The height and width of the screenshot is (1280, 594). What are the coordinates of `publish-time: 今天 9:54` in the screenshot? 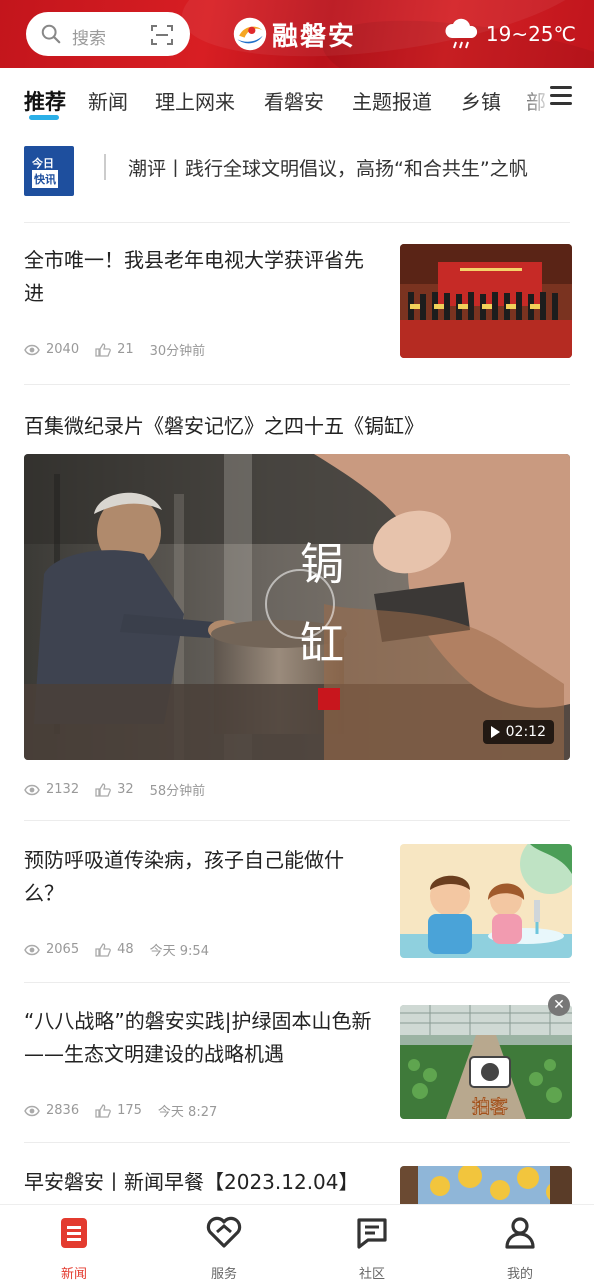 It's located at (179, 951).